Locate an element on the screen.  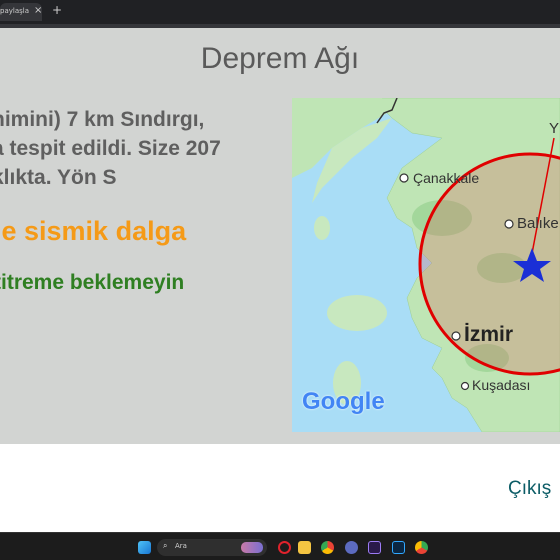
shaking-advice: titreme beklemeyin is located at coordinates (92, 282).